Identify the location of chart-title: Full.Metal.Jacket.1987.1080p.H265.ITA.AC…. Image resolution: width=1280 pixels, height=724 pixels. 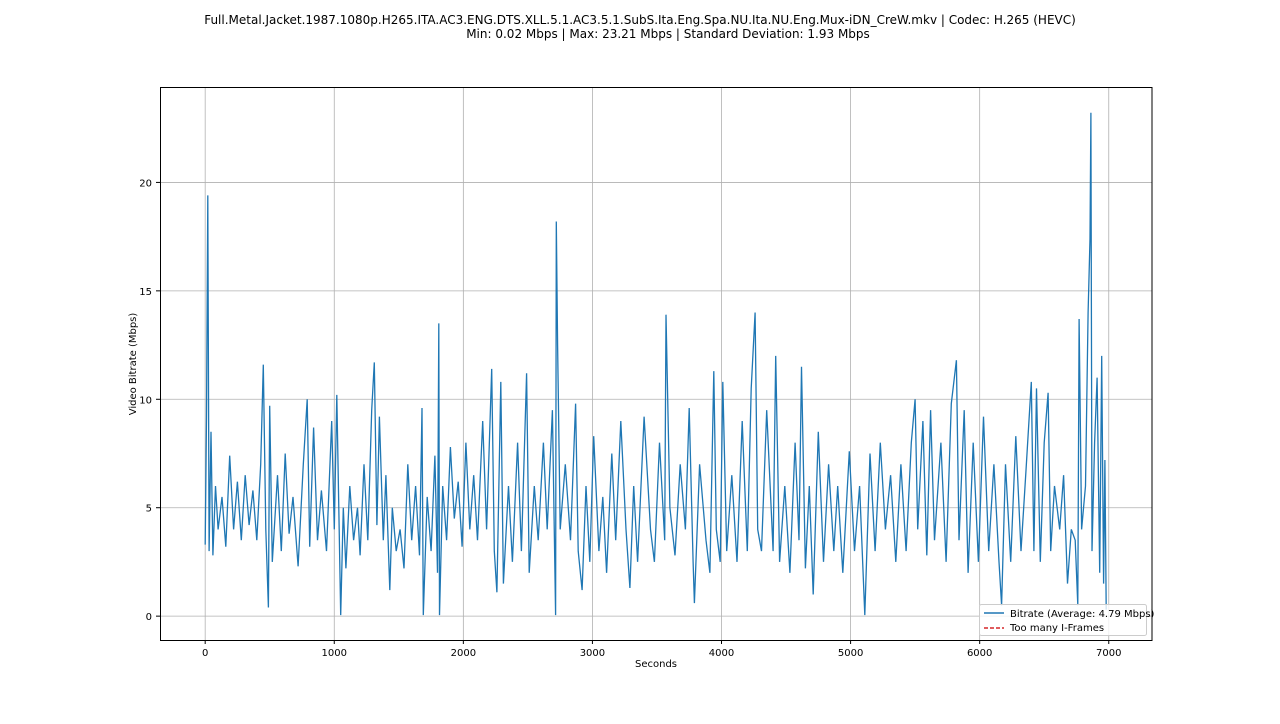
(640, 20).